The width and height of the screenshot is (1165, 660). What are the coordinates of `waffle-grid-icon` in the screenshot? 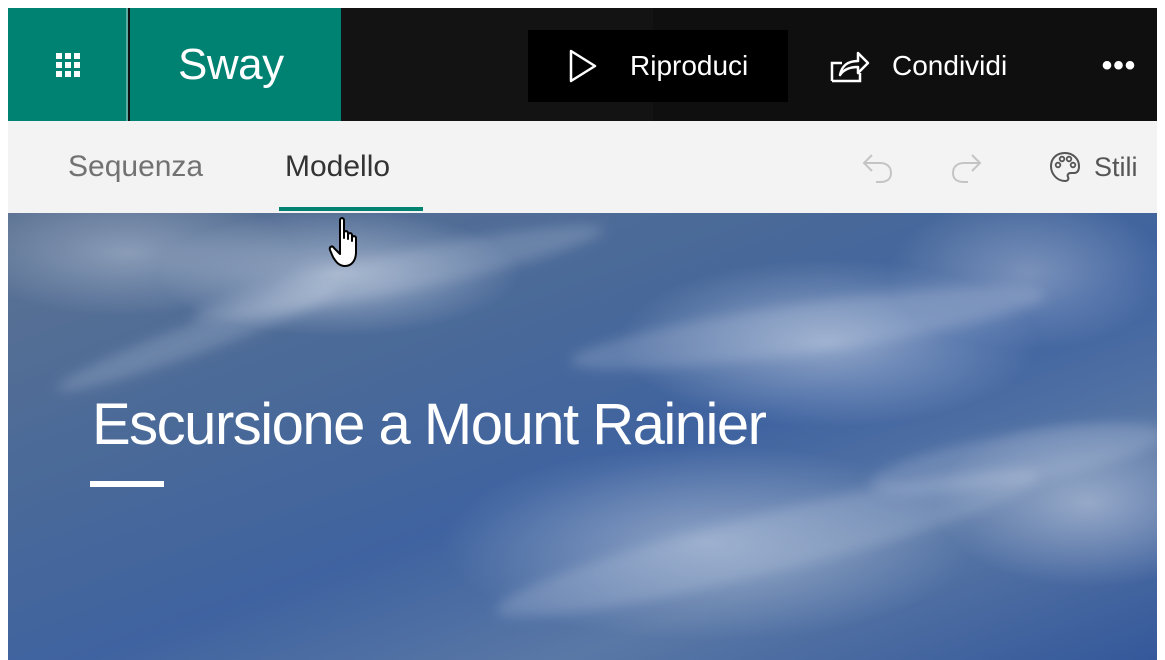 It's located at (68, 64).